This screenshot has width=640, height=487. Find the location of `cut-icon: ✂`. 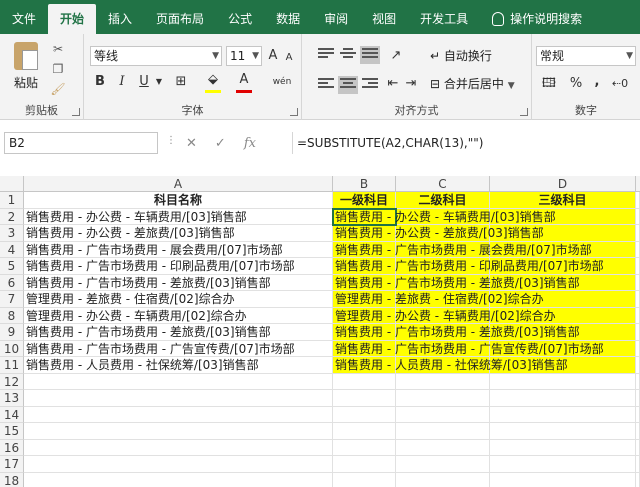

cut-icon: ✂ is located at coordinates (58, 49).